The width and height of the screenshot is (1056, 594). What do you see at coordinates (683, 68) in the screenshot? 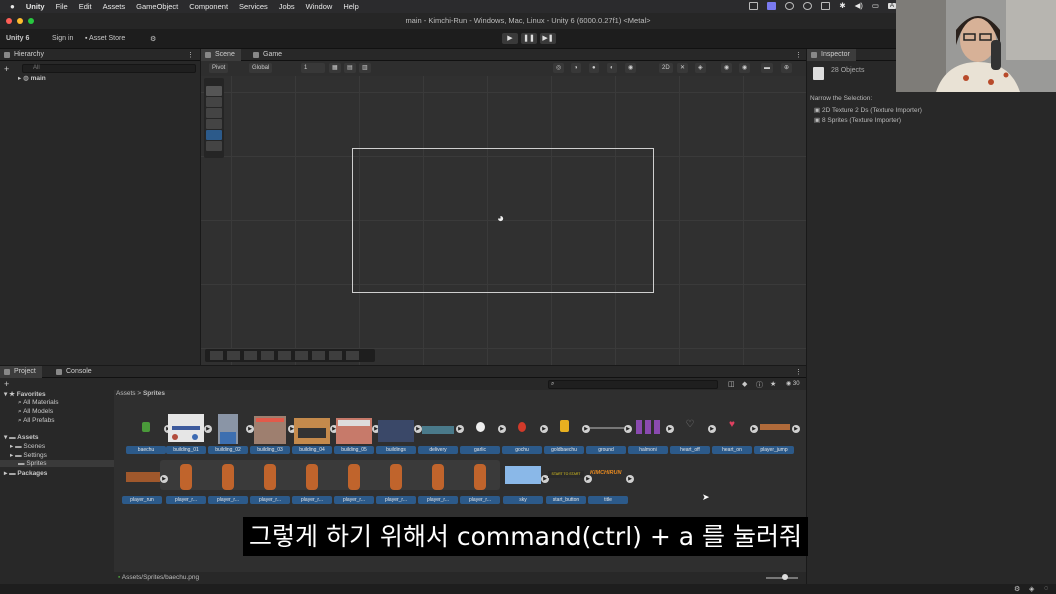
I see `lighting-toggle-icon: ✕` at bounding box center [683, 68].